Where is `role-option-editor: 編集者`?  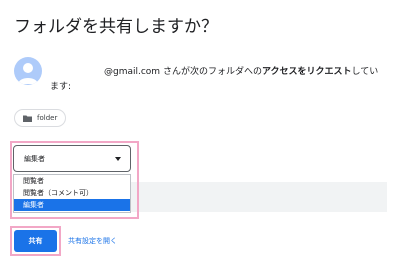
role-option-editor: 編集者 is located at coordinates (72, 205).